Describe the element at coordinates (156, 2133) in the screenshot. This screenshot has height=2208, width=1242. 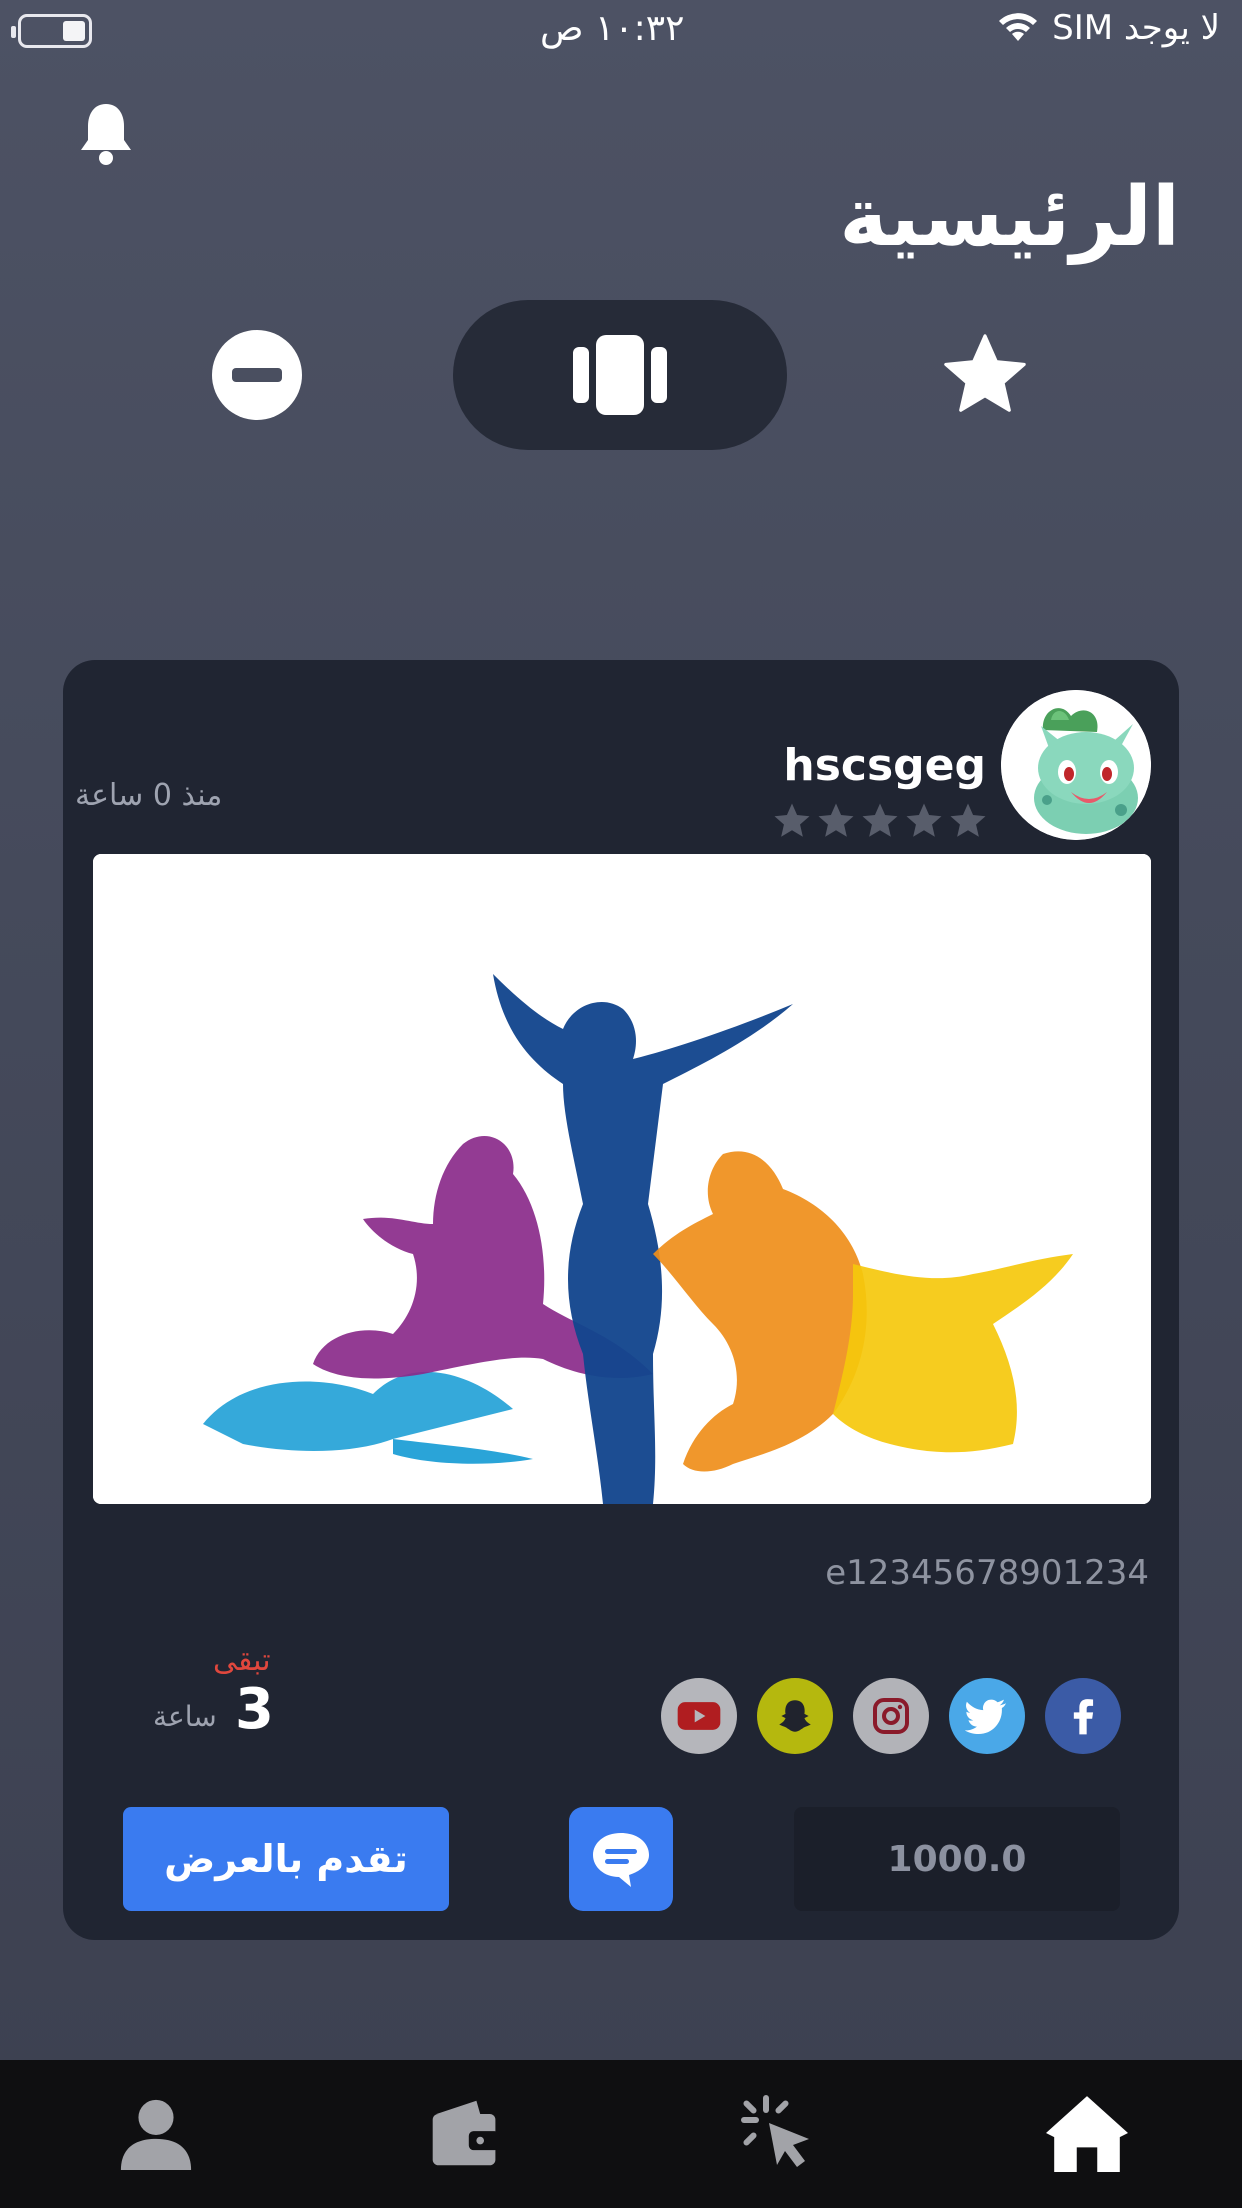
I see `profile-icon` at that location.